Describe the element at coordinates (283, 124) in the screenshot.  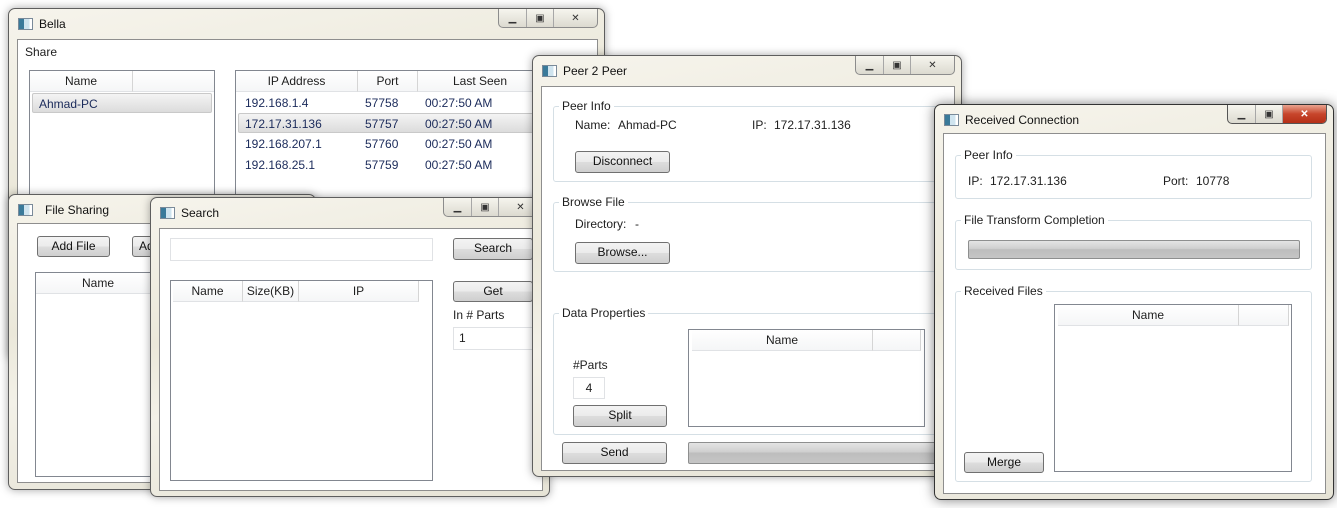
I see `ip-cell: 172.17.31.136` at that location.